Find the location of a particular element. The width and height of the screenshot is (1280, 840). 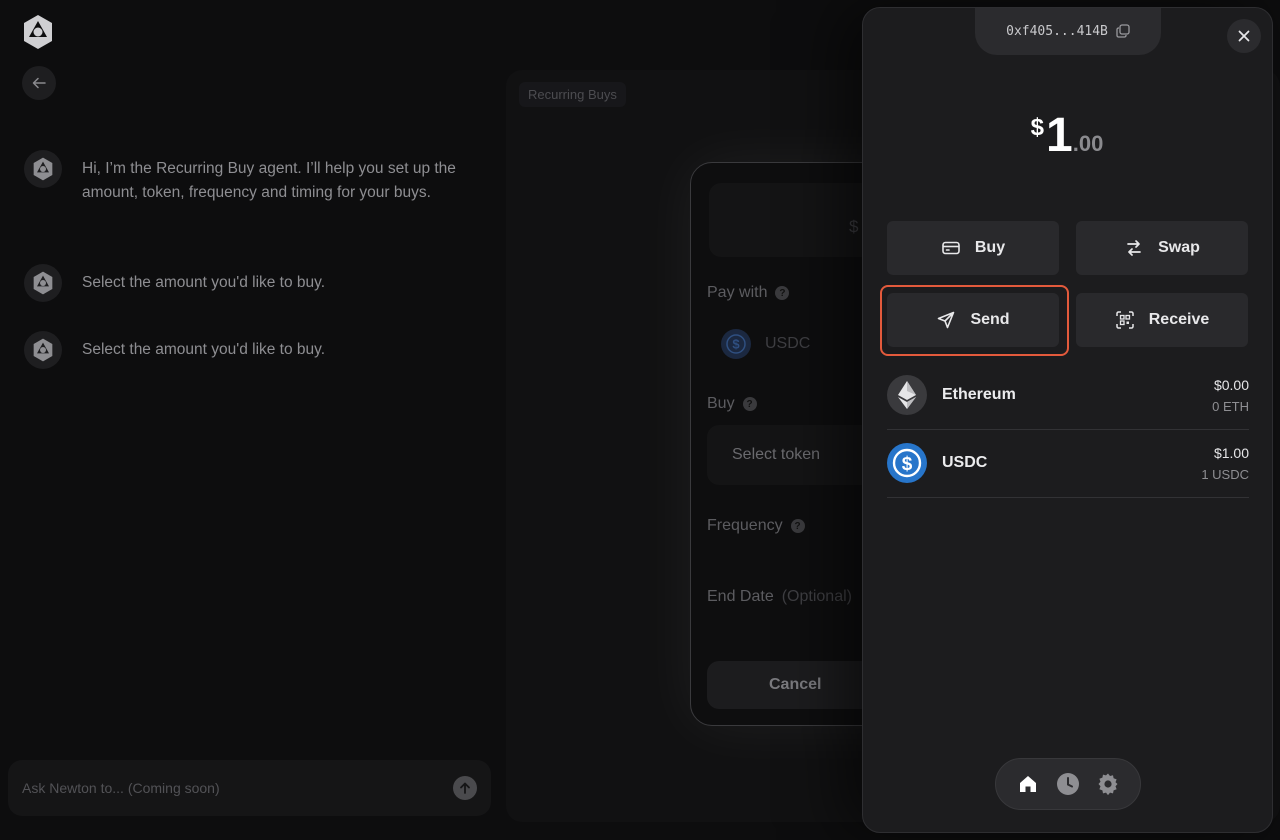

balance-currency: $ is located at coordinates (1037, 127).